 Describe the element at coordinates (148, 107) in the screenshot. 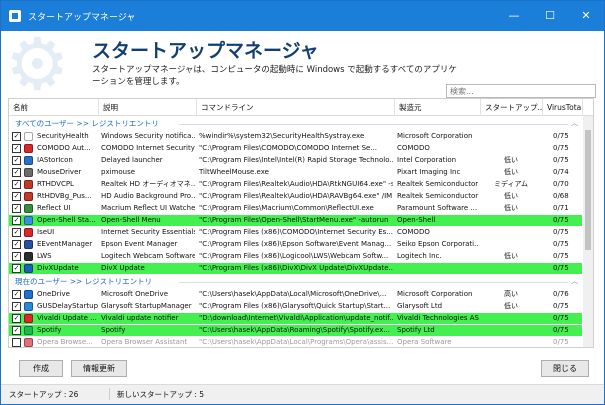

I see `column-header-description: 説明` at that location.